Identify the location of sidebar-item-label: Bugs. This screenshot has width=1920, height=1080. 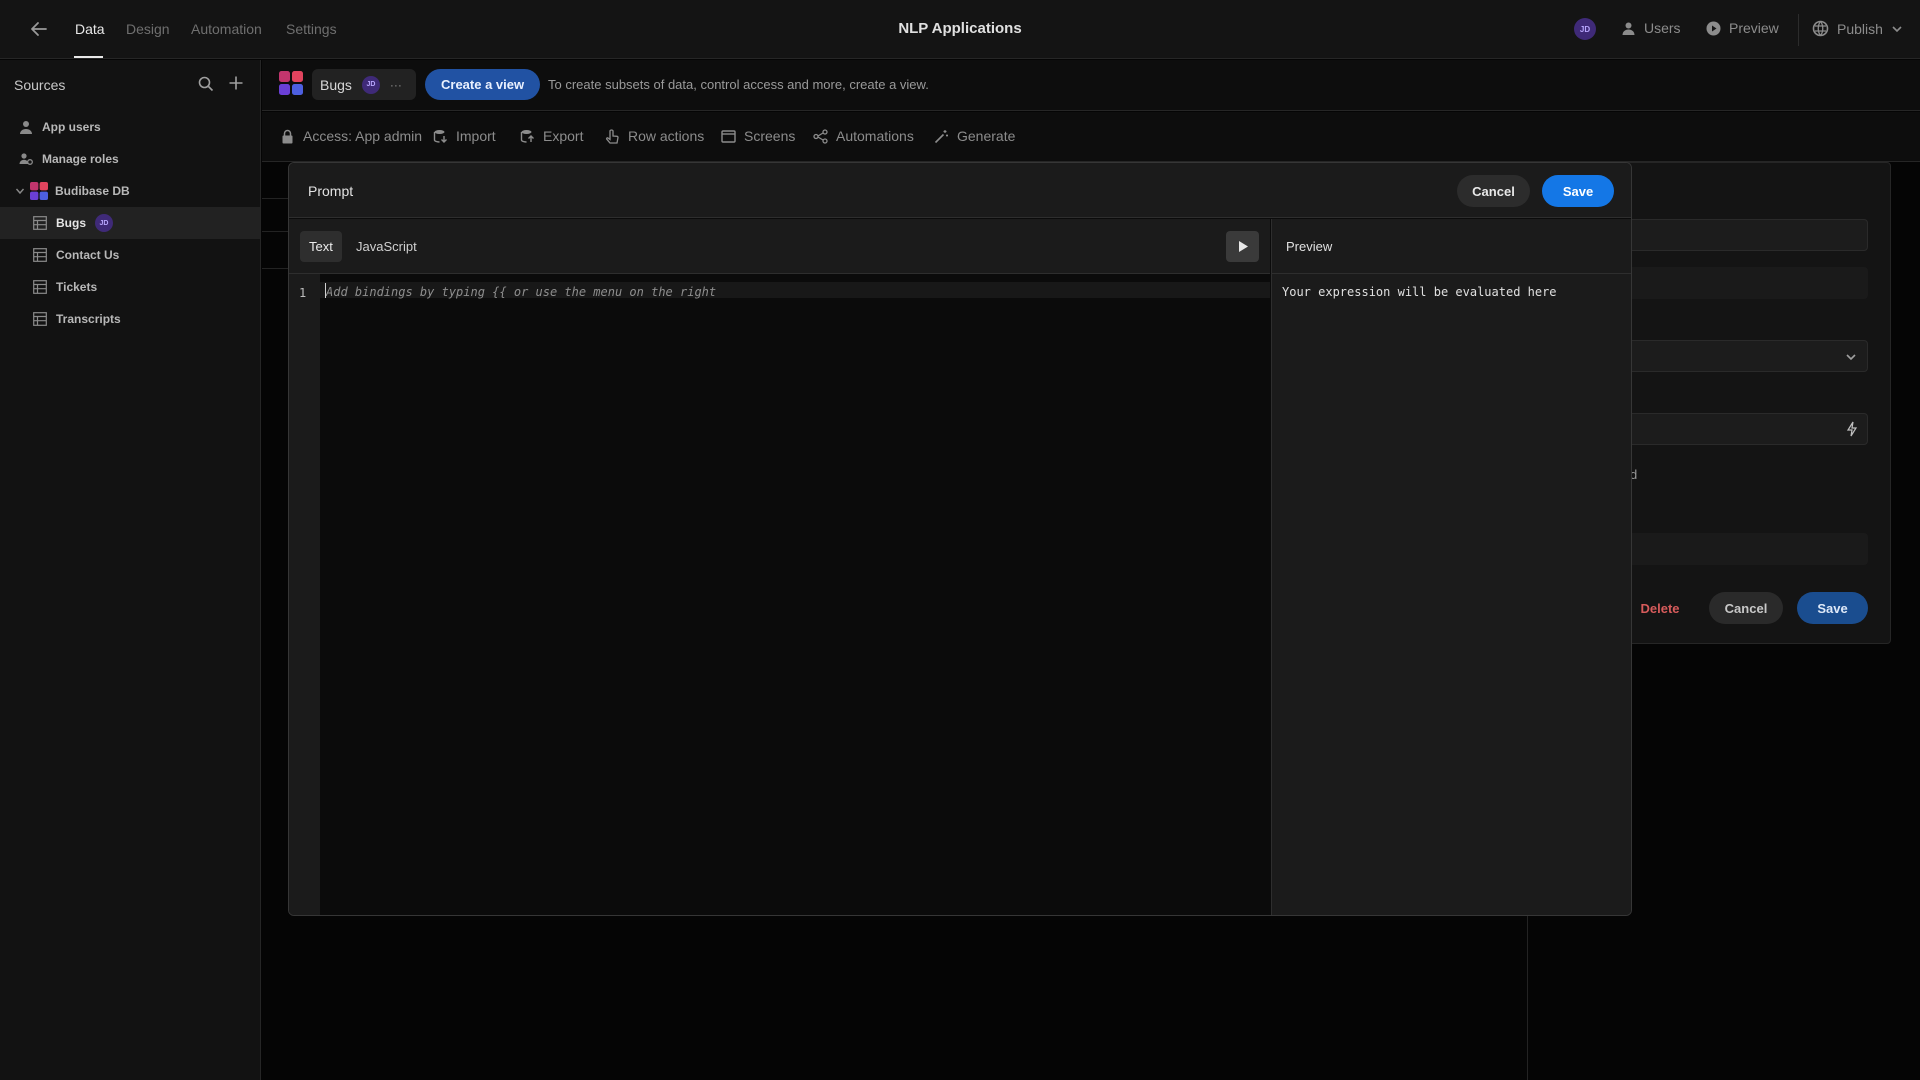
(71, 223).